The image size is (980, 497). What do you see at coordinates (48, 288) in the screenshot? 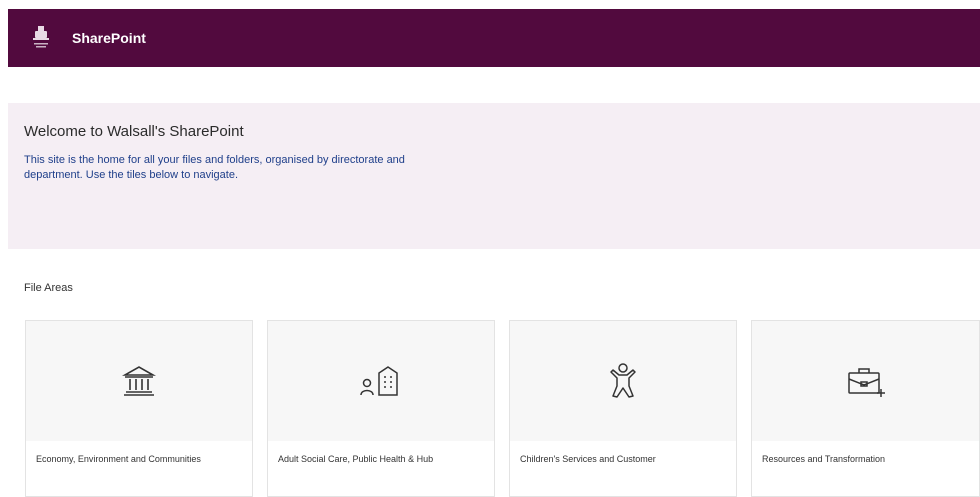
I see `file-areas-heading: File Areas` at bounding box center [48, 288].